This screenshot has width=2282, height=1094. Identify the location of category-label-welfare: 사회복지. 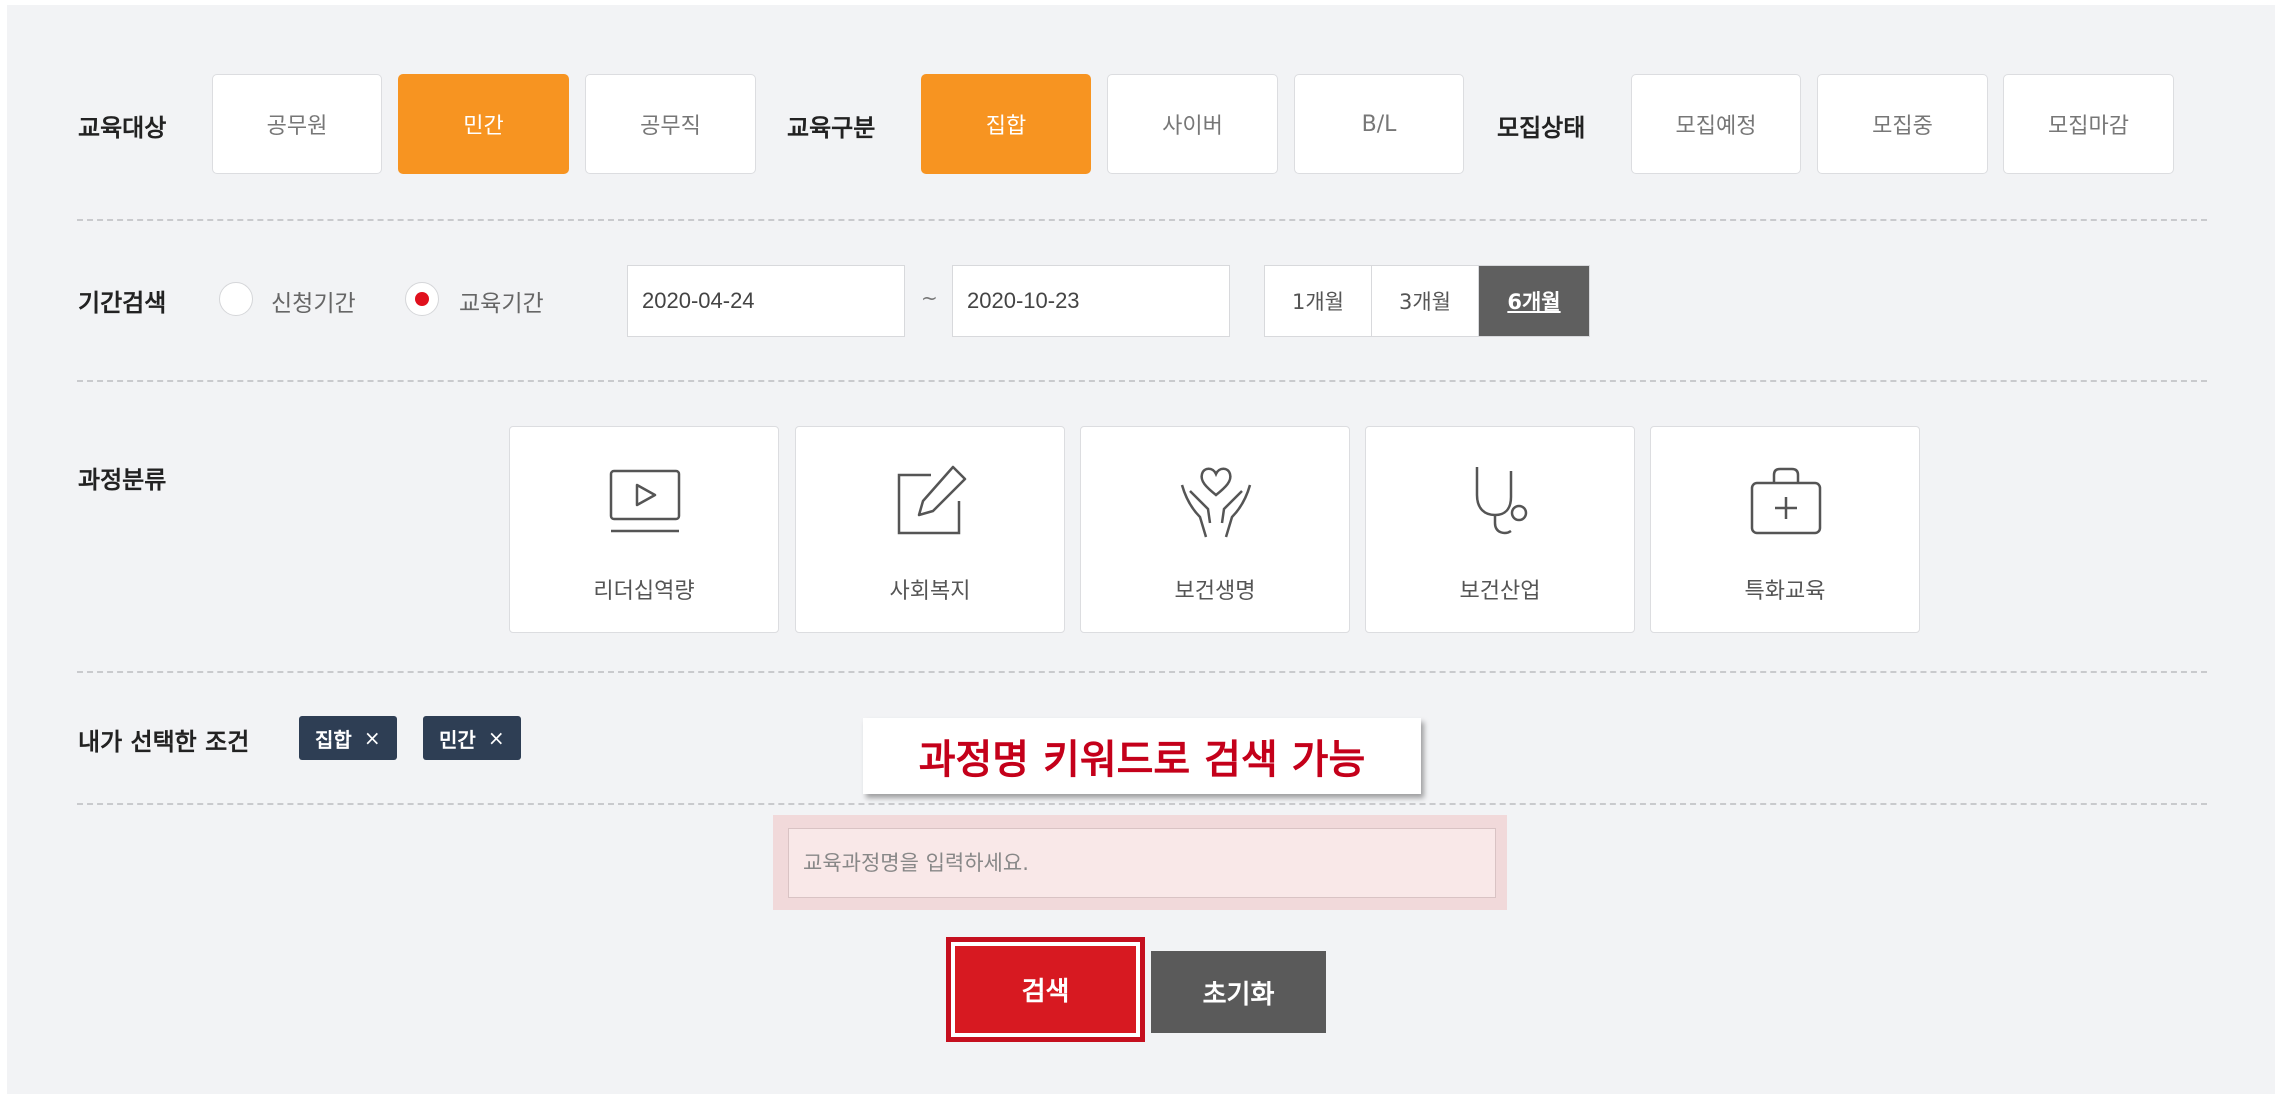
(930, 591).